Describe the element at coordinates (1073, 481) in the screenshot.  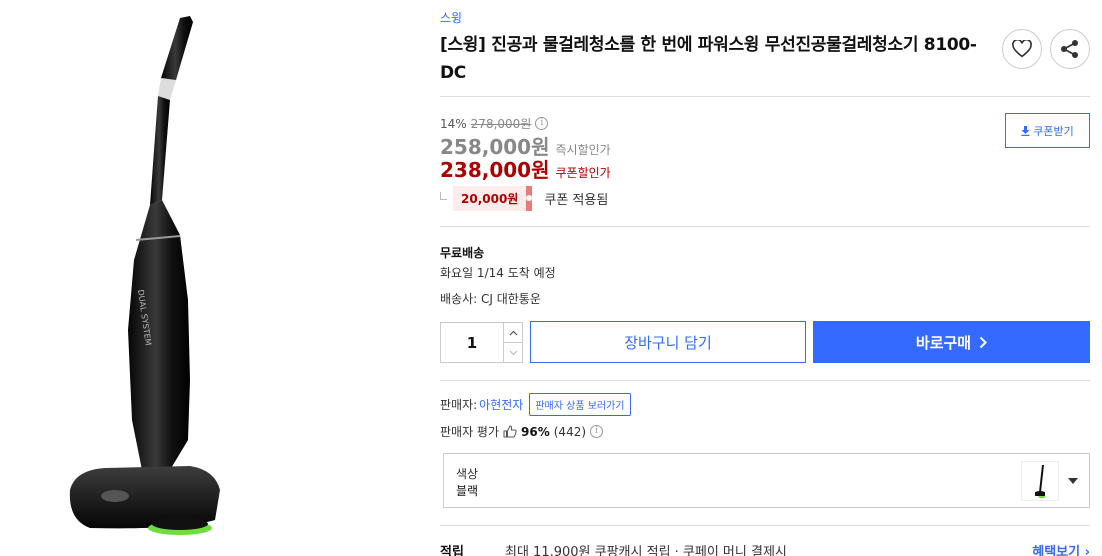
I see `caret-down-icon` at that location.